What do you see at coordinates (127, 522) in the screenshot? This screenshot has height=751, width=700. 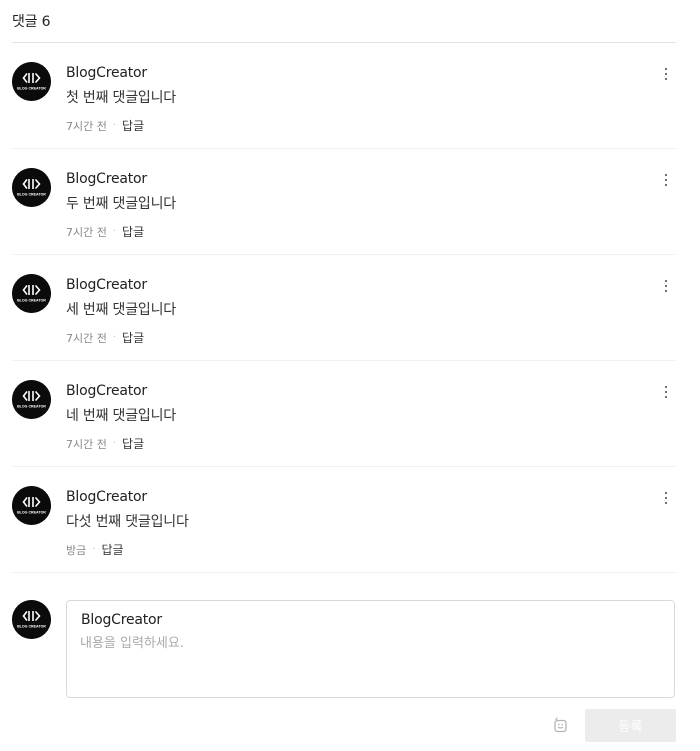 I see `comment-text: 다섯 번째 댓글입니다` at bounding box center [127, 522].